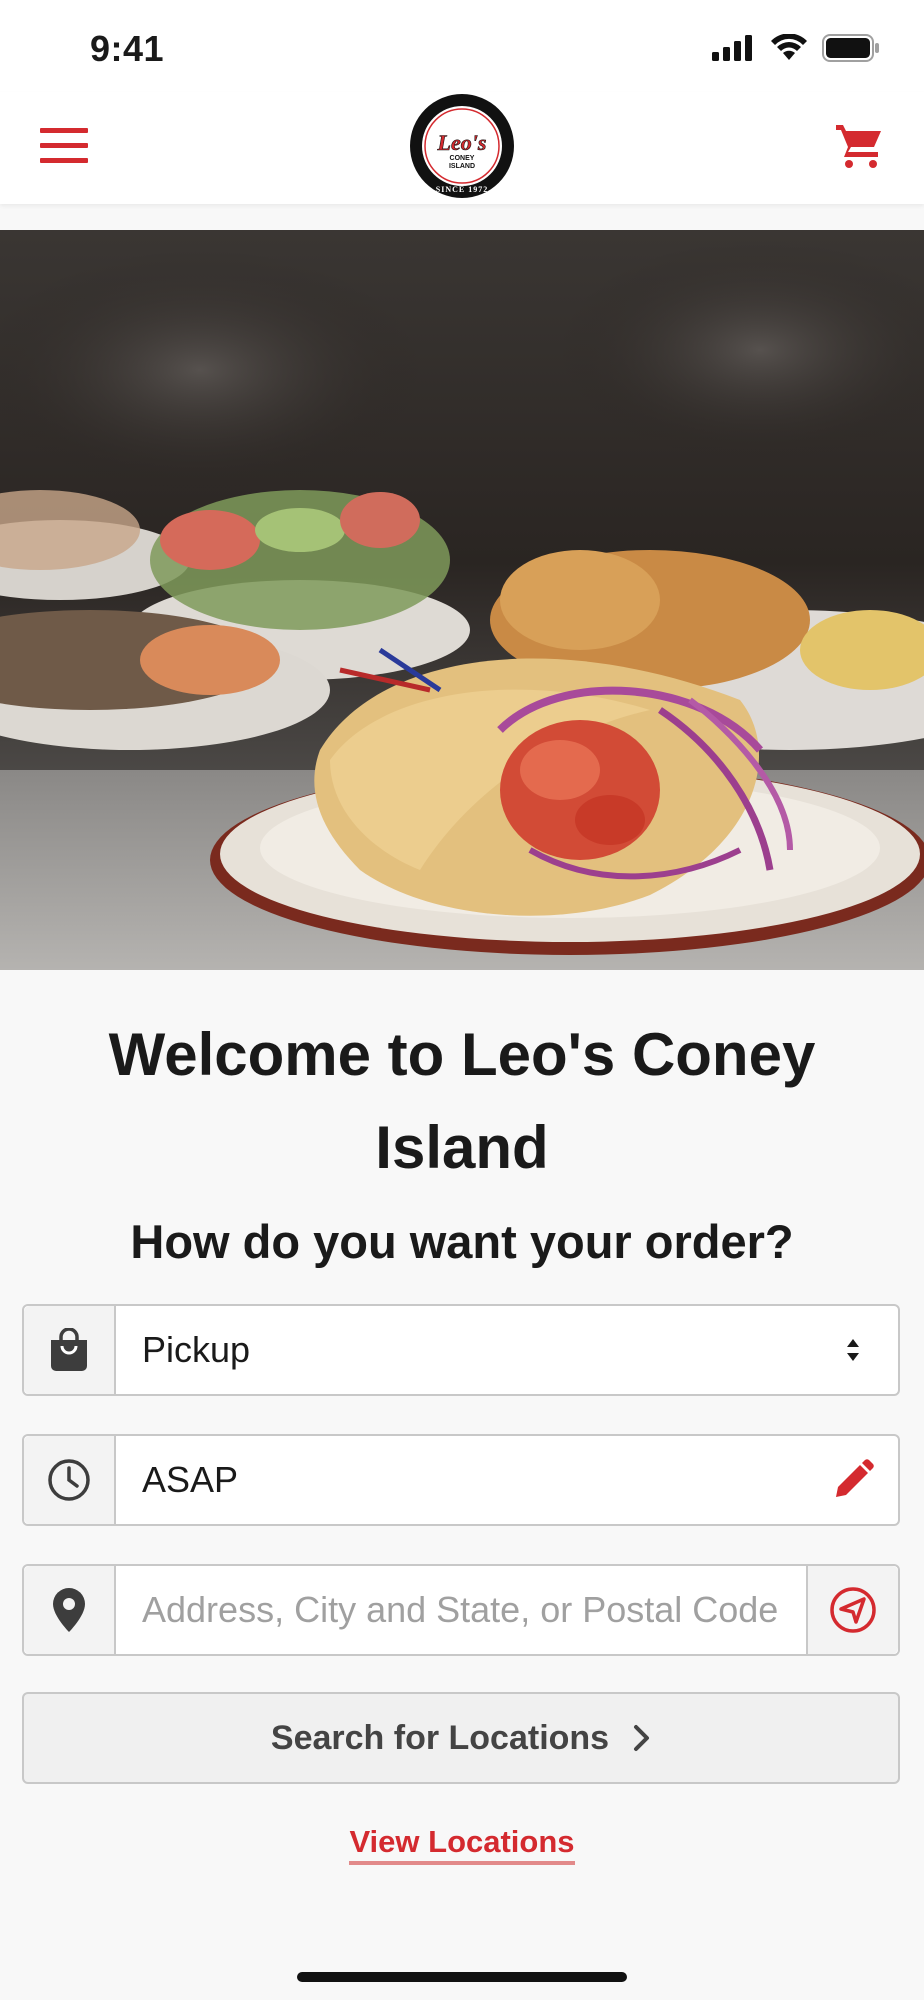  I want to click on signal-icon, so click(732, 48).